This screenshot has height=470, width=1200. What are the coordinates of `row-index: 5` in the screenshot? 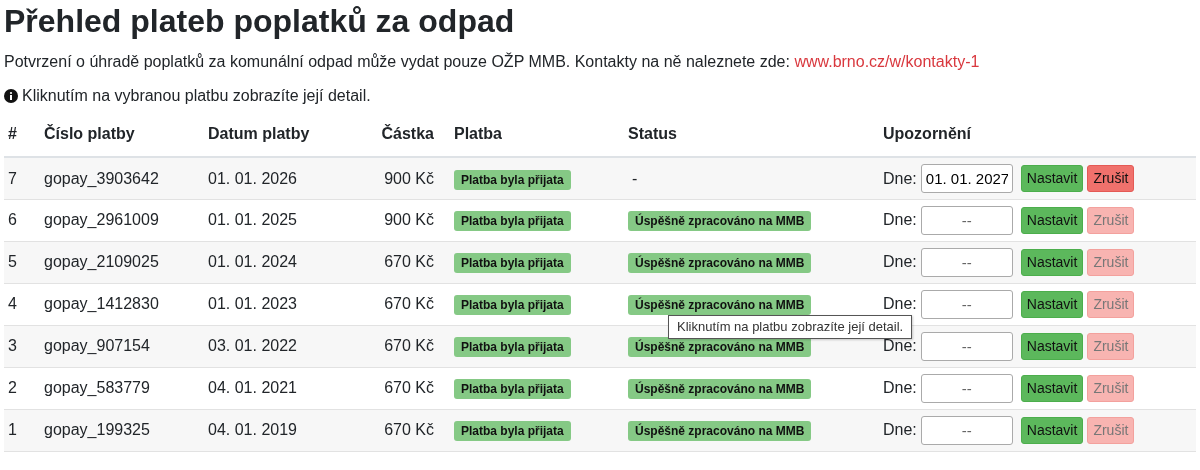 It's located at (12, 262).